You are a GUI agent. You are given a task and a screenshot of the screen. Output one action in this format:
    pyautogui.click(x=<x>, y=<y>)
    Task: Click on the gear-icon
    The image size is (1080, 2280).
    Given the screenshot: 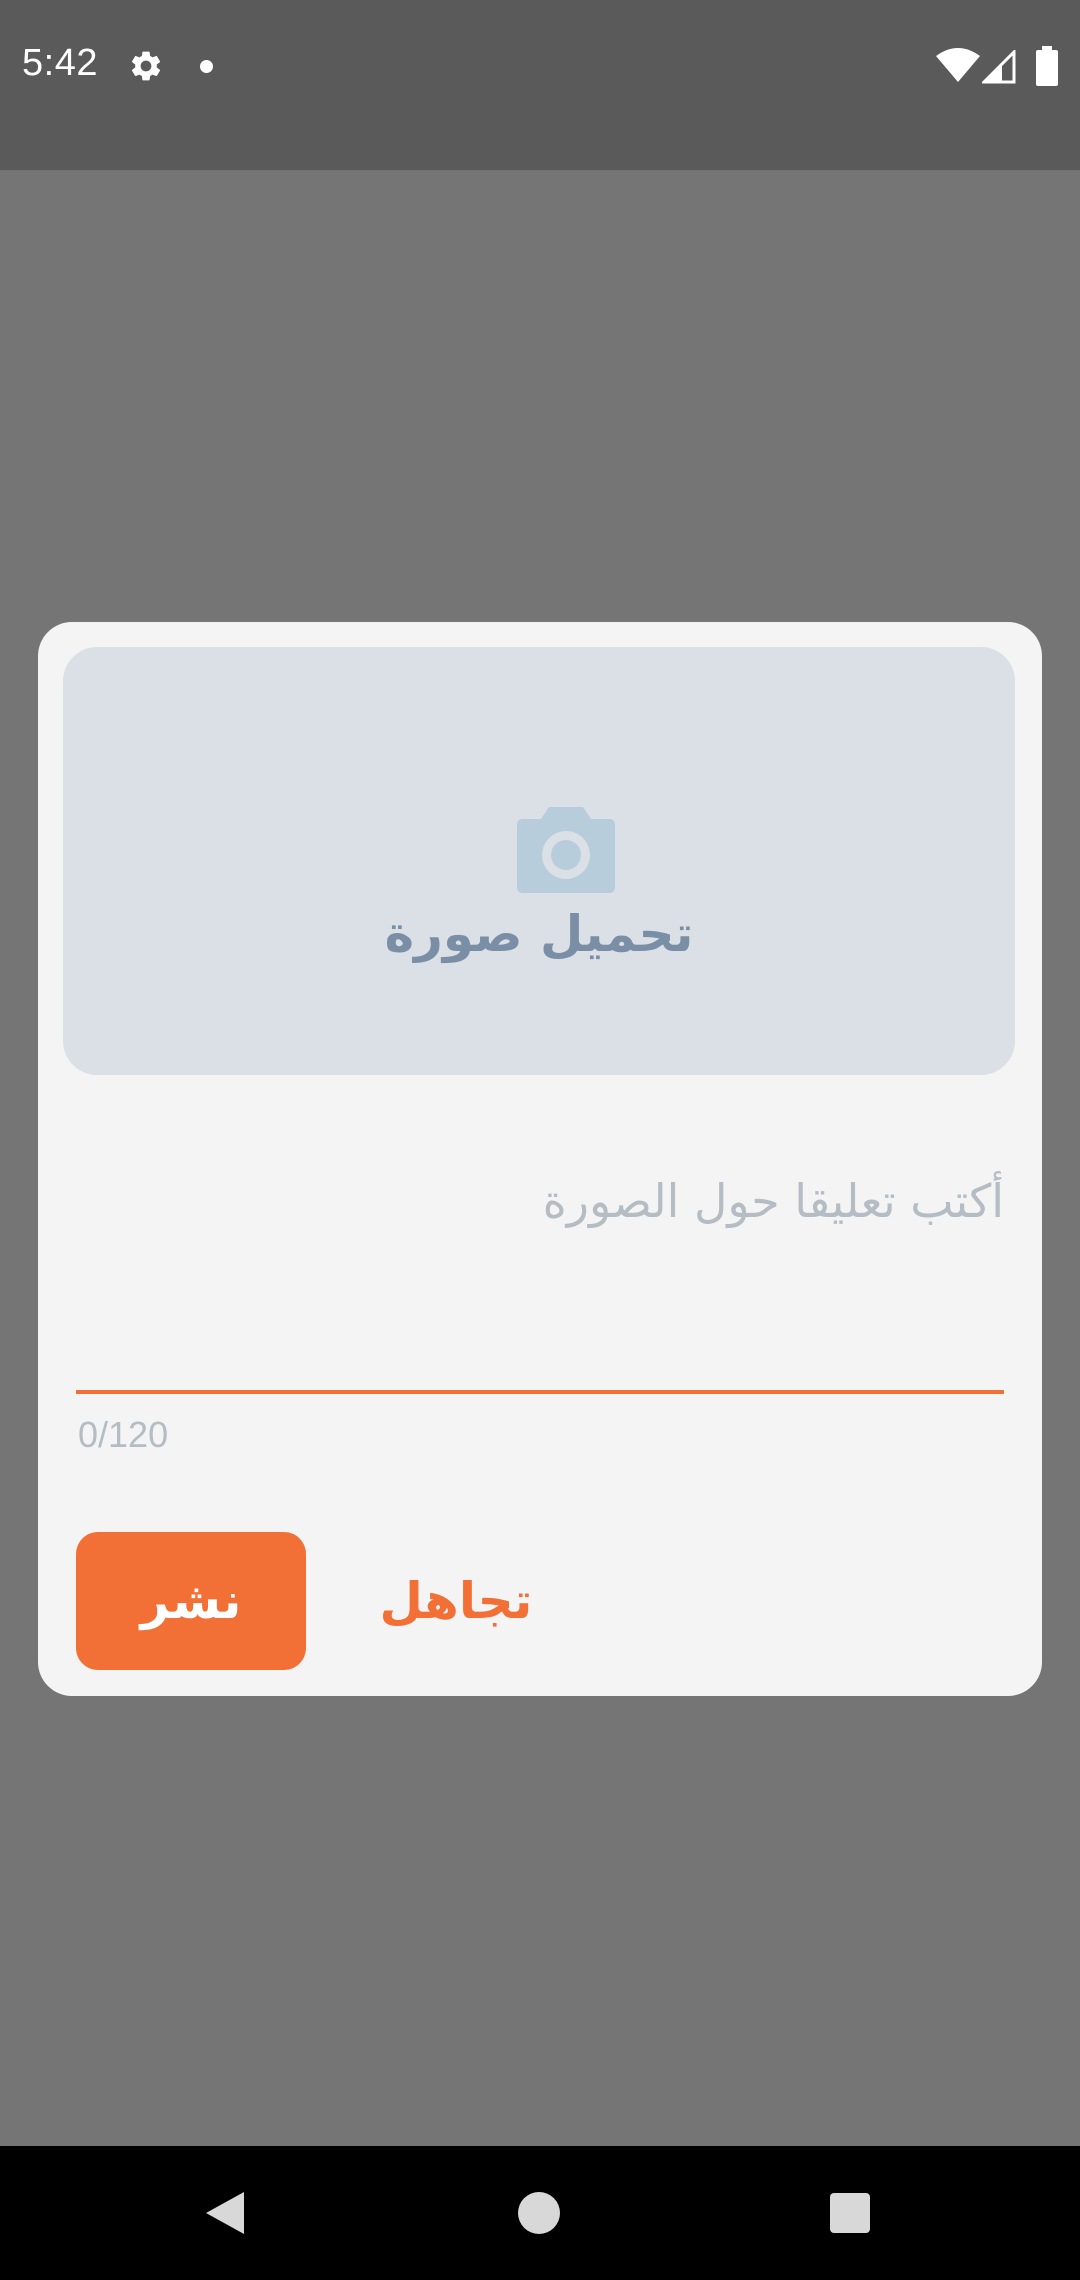 What is the action you would take?
    pyautogui.click(x=146, y=66)
    